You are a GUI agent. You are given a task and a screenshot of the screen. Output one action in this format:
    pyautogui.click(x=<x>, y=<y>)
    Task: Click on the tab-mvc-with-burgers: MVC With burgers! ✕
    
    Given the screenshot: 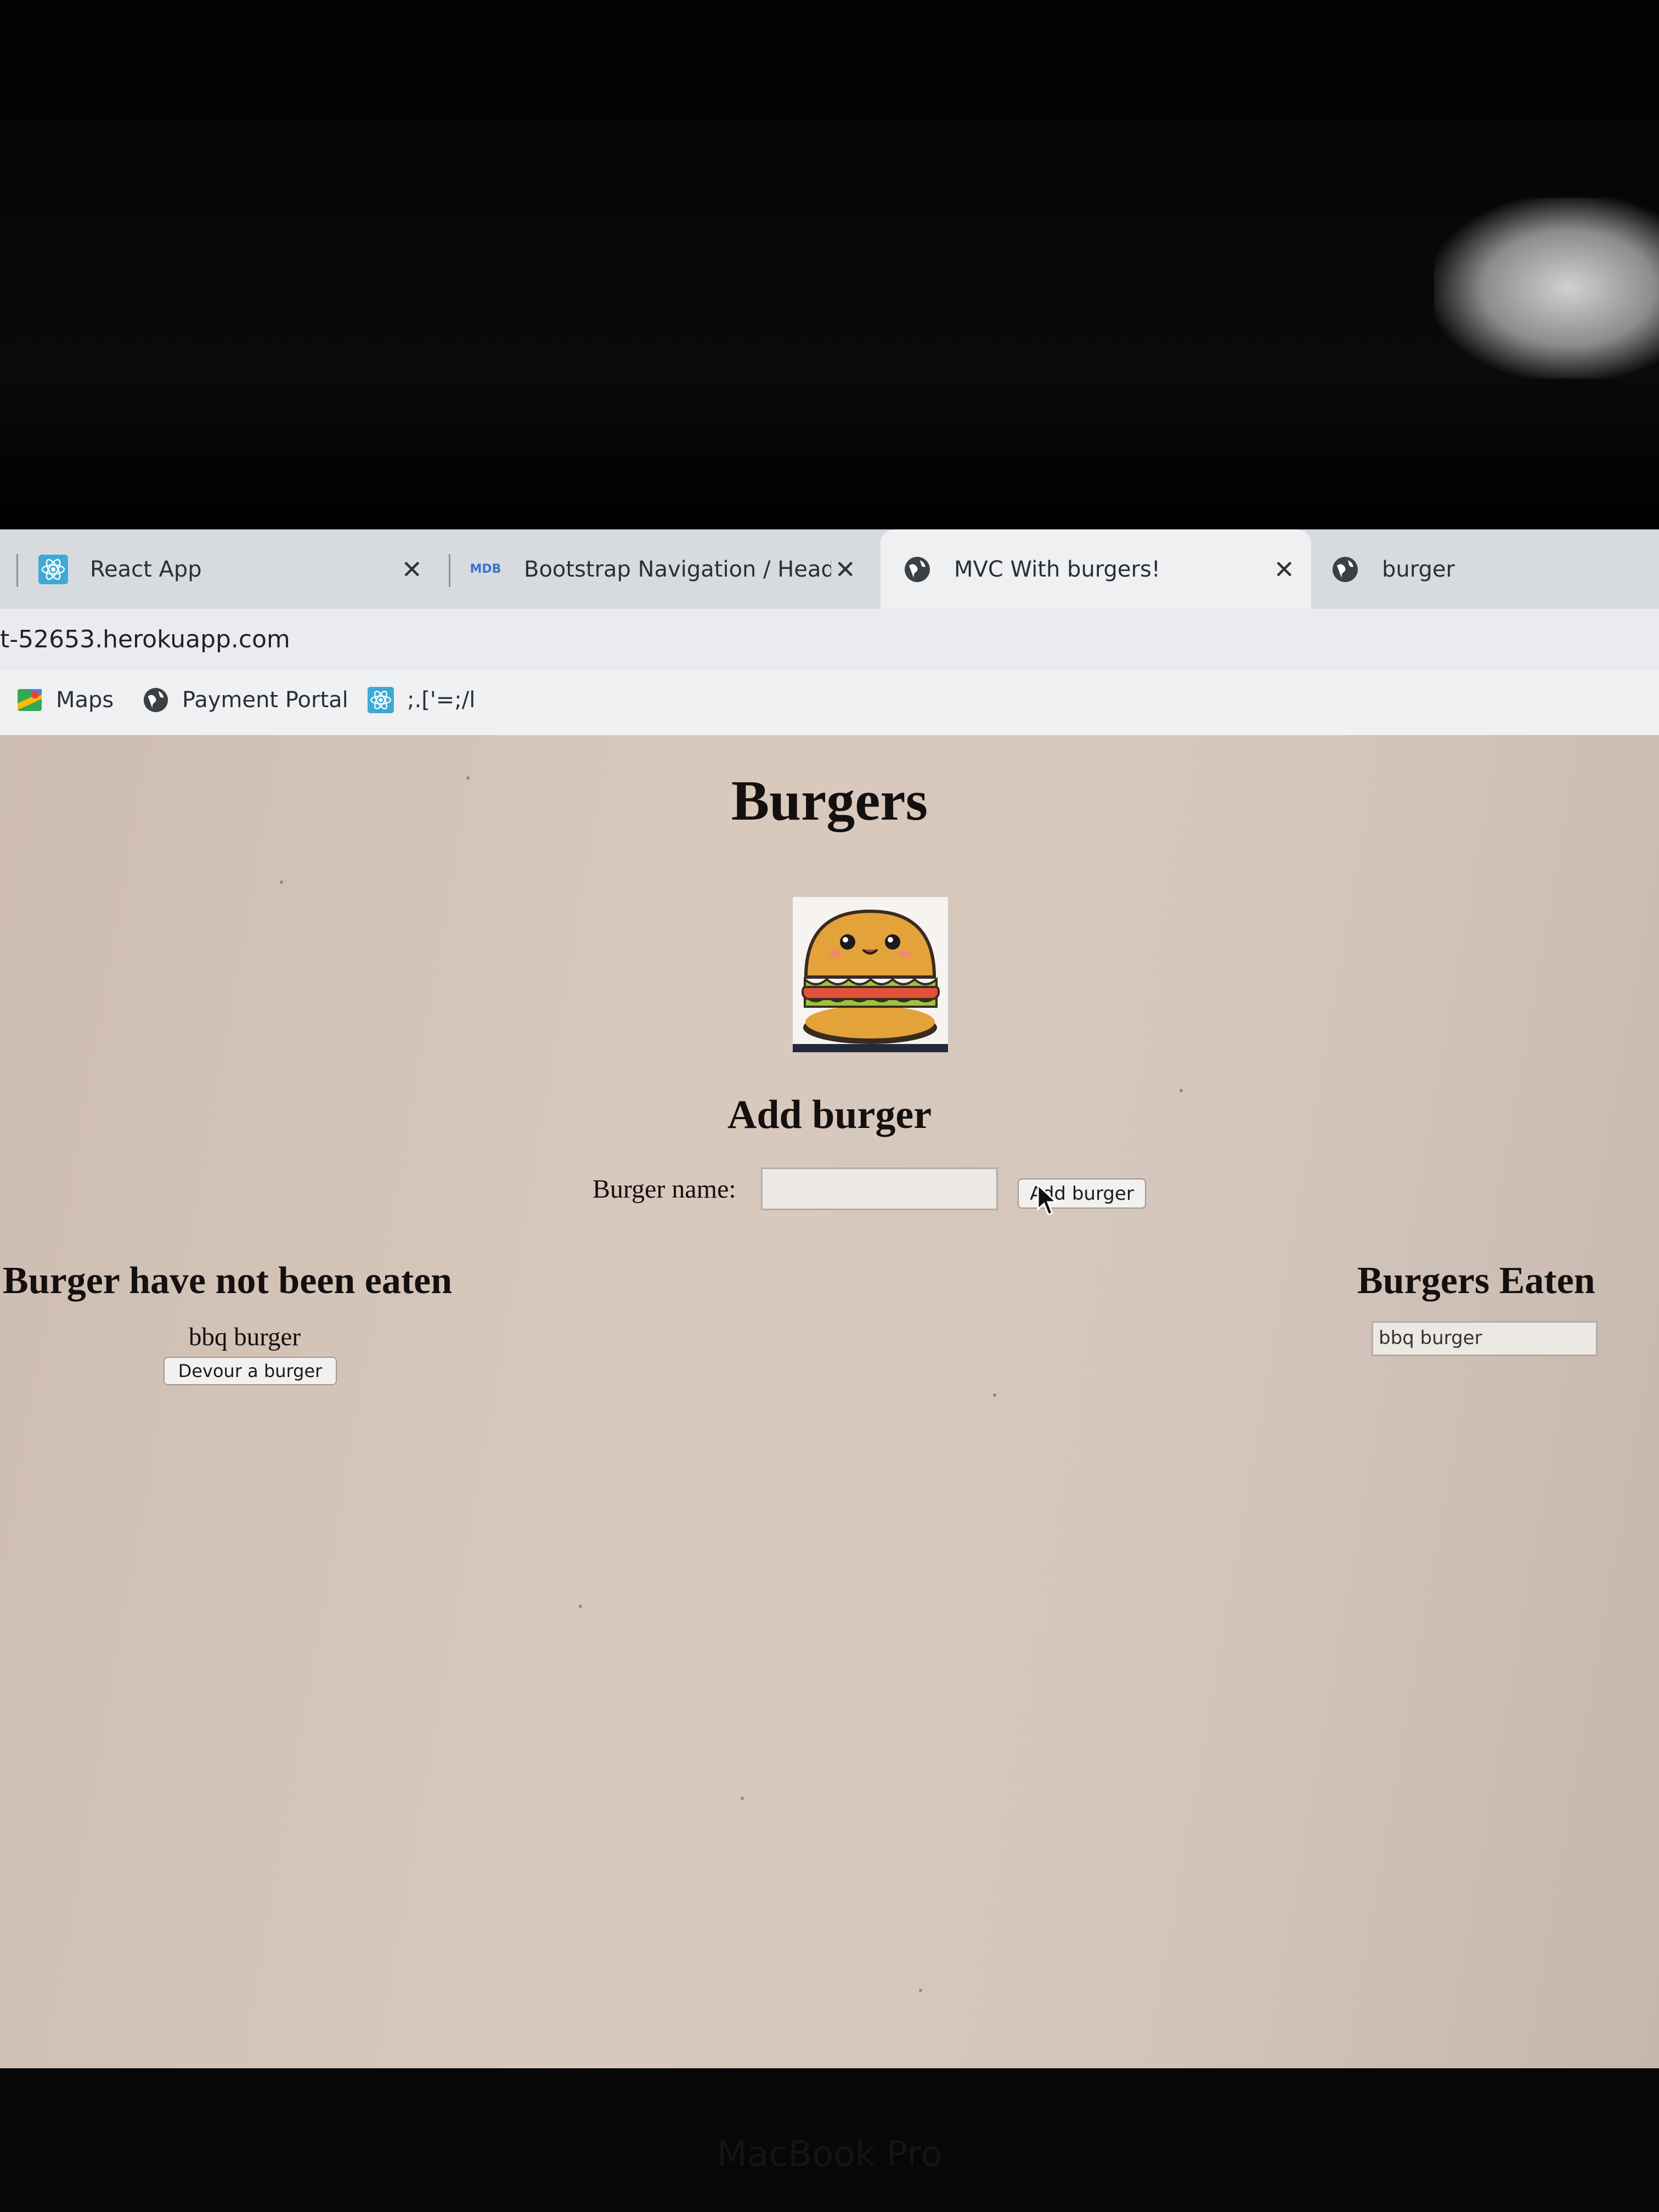 What is the action you would take?
    pyautogui.click(x=1096, y=569)
    